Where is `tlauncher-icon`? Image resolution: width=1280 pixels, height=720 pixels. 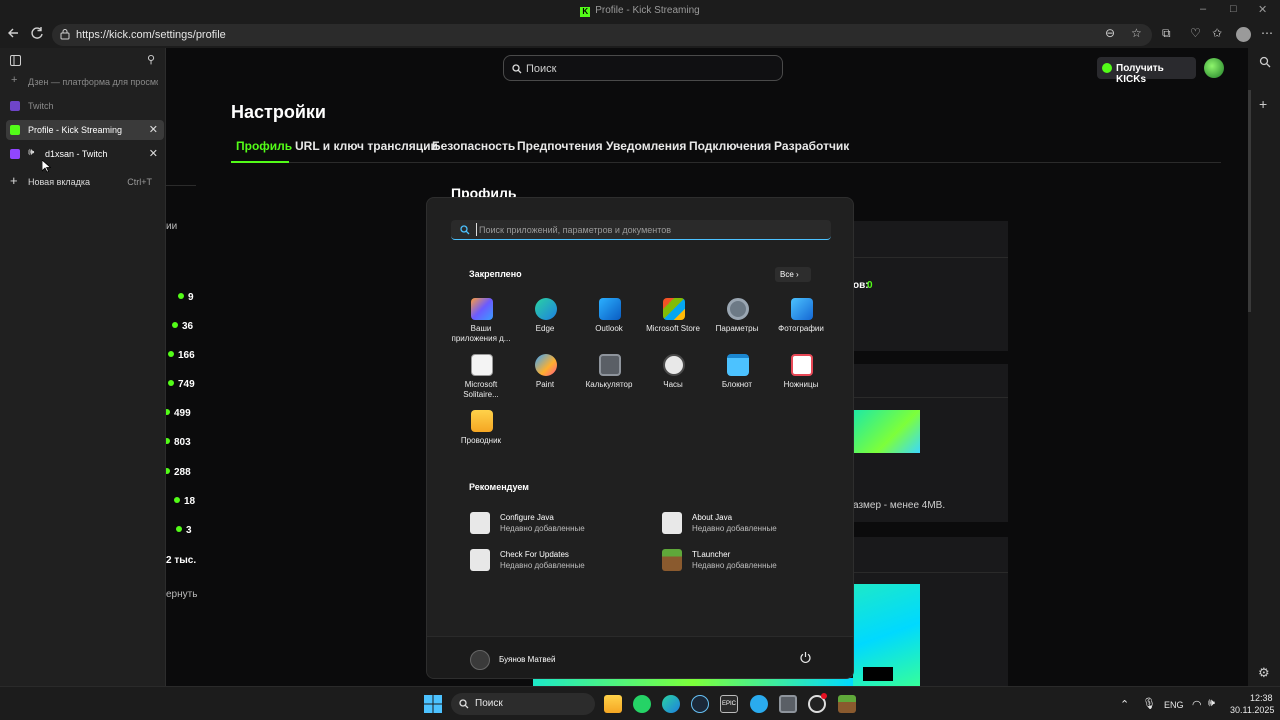 tlauncher-icon is located at coordinates (847, 704).